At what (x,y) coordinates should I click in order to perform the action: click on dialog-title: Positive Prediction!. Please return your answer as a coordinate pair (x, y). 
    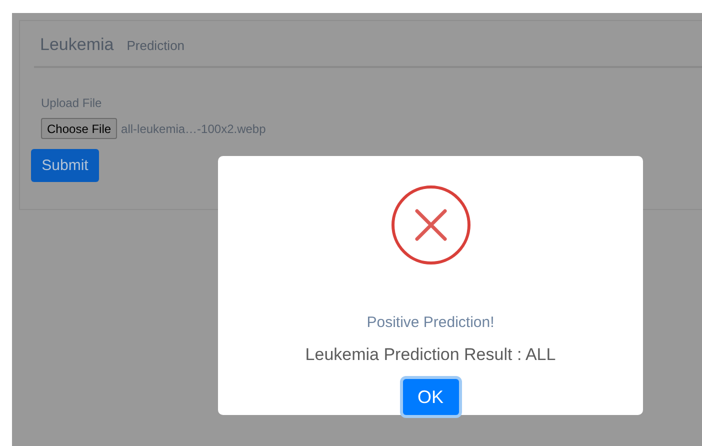
    Looking at the image, I should click on (430, 322).